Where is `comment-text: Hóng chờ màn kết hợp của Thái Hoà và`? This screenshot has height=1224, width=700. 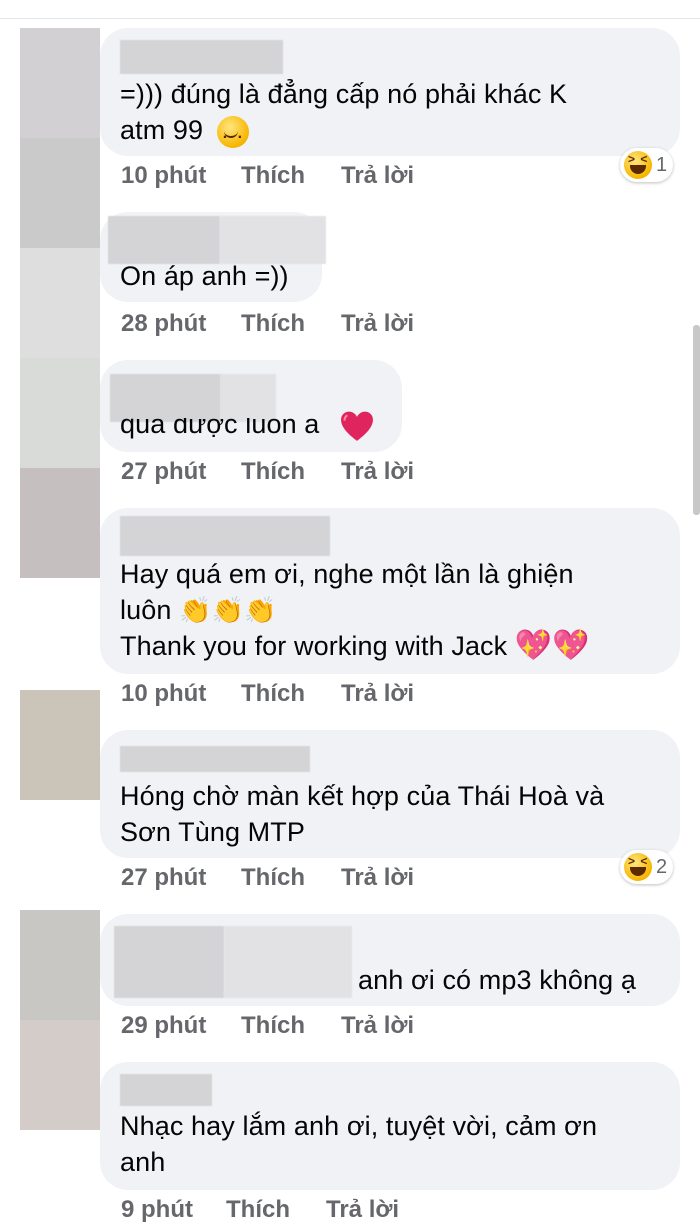 comment-text: Hóng chờ màn kết hợp của Thái Hoà và is located at coordinates (362, 796).